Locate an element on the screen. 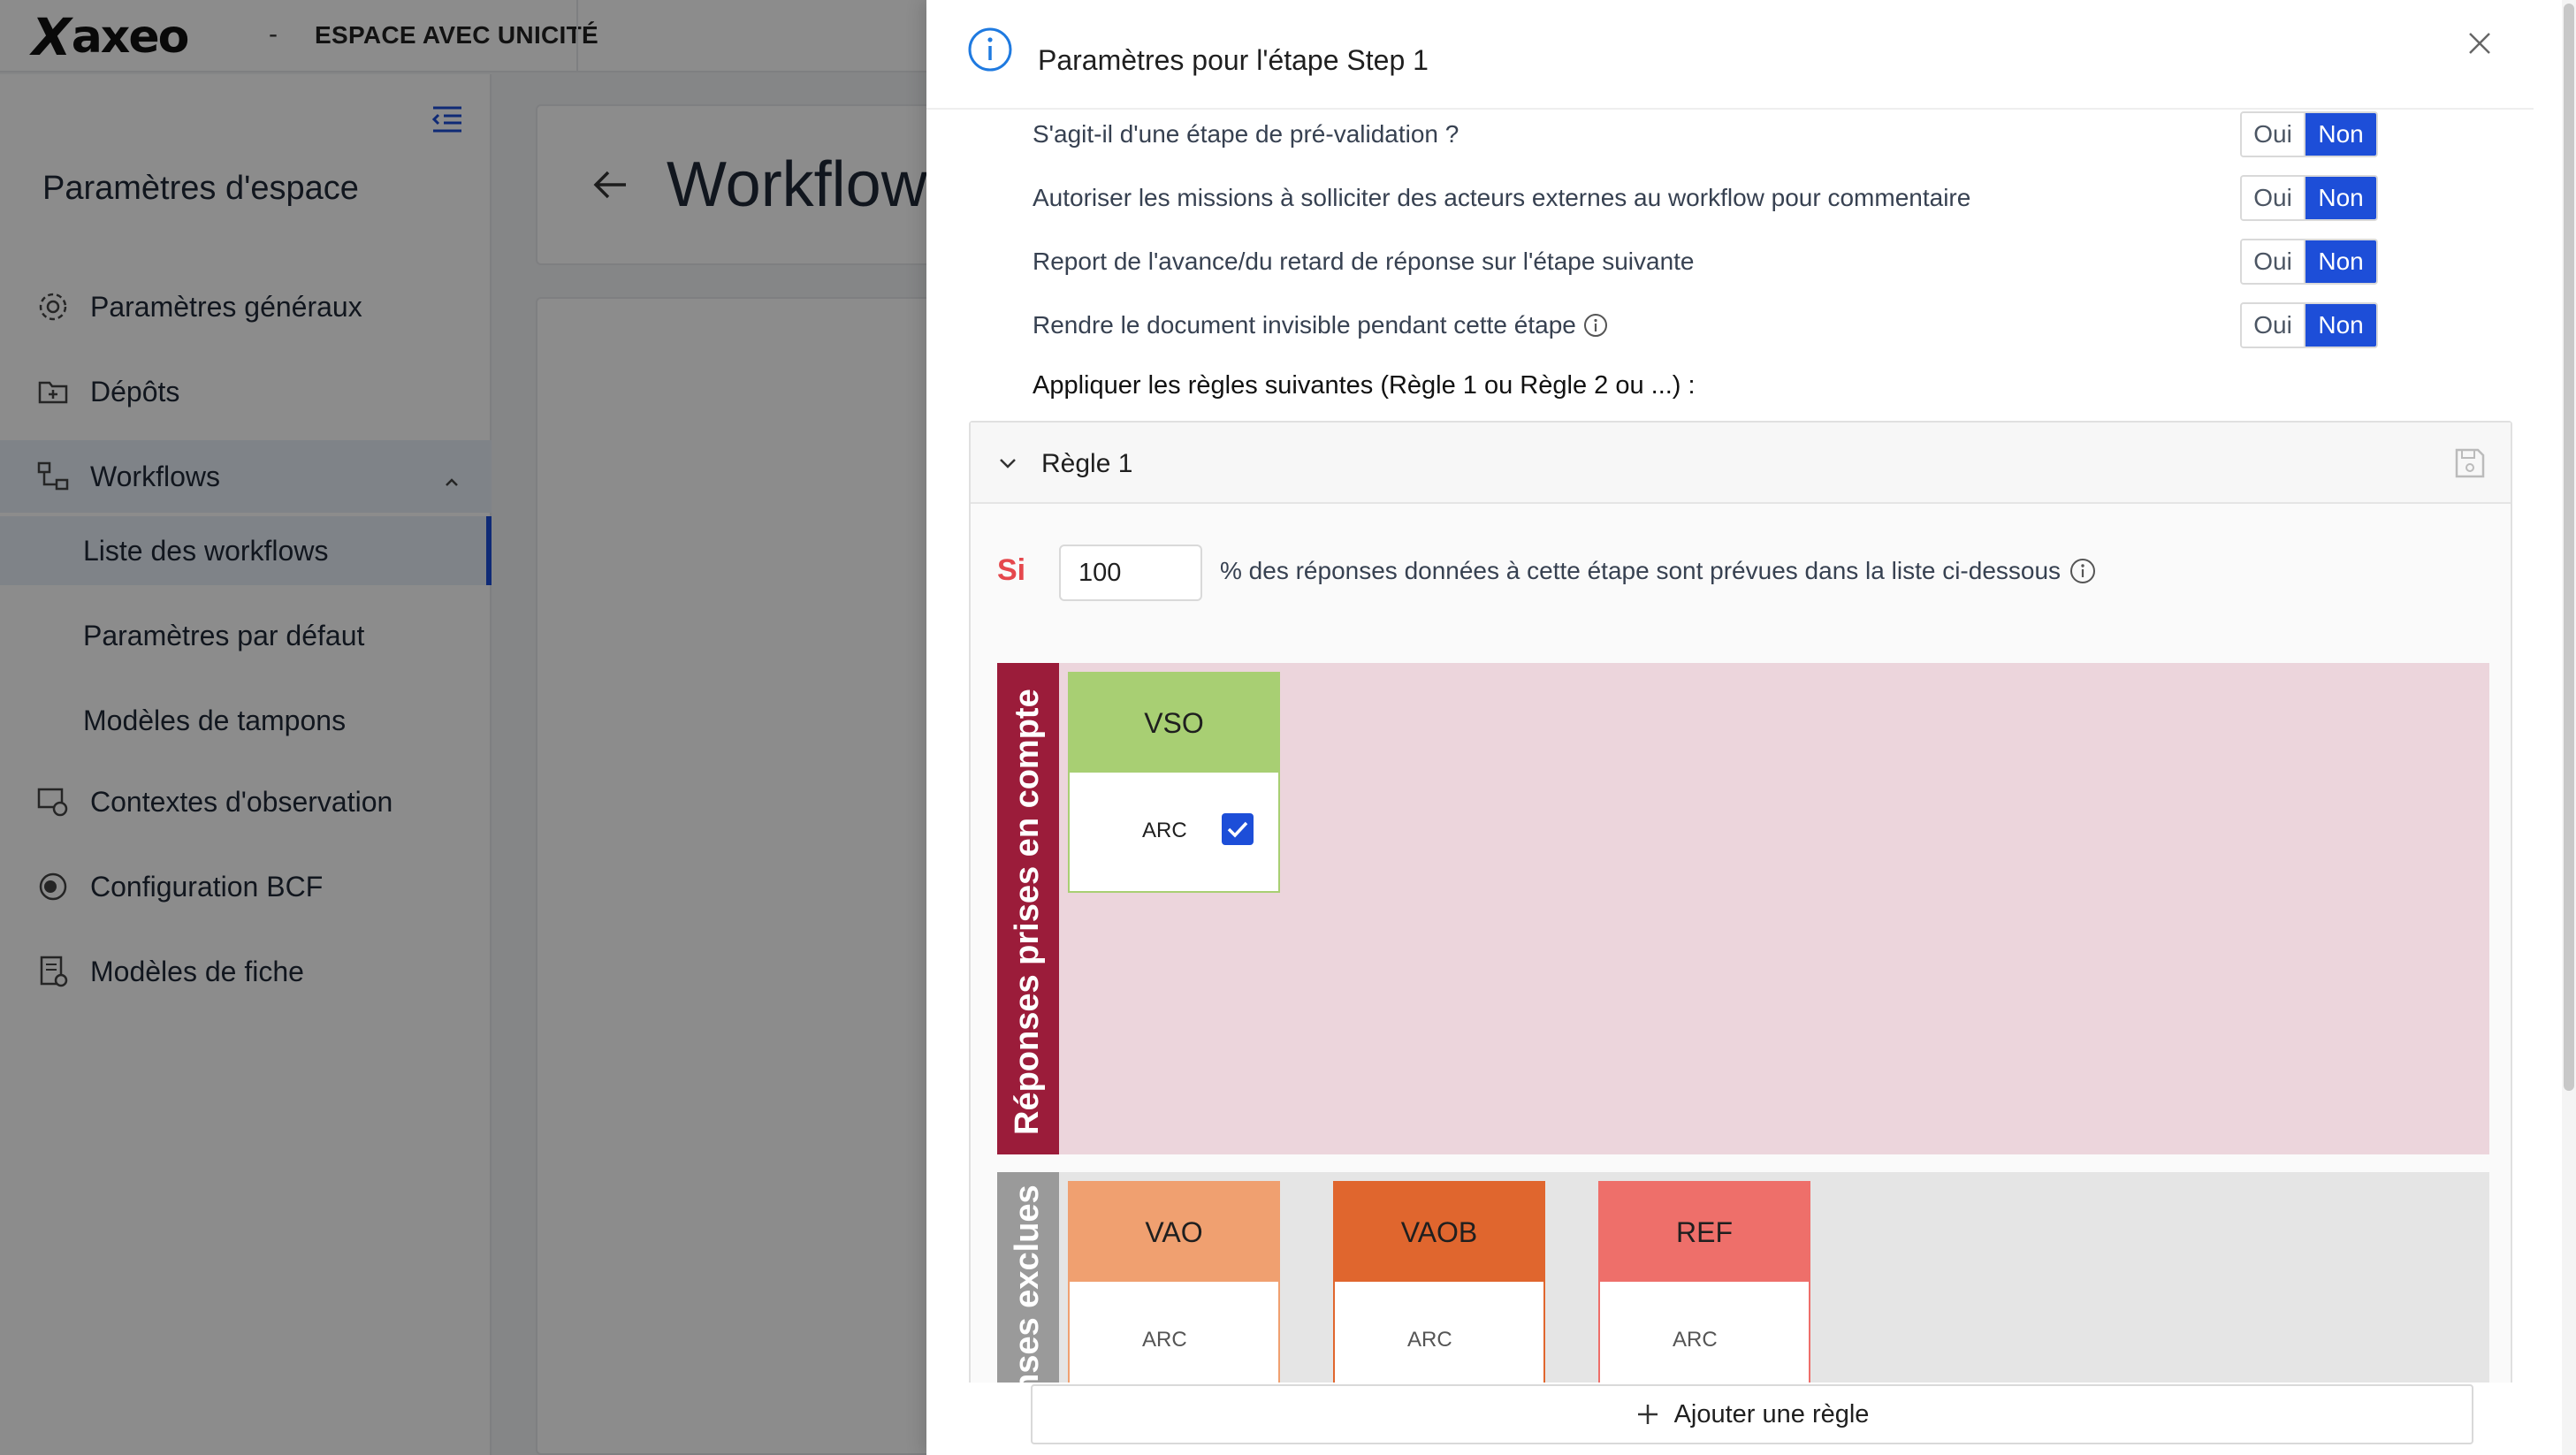 This screenshot has height=1455, width=2576. response-card-code: VAO is located at coordinates (1174, 1232).